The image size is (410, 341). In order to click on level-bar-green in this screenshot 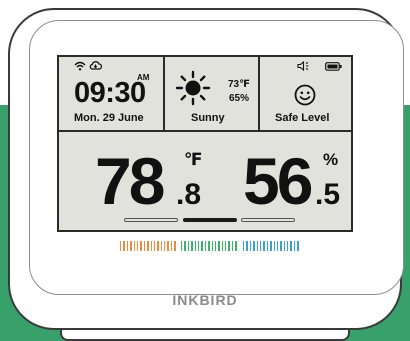, I will do `click(209, 246)`.